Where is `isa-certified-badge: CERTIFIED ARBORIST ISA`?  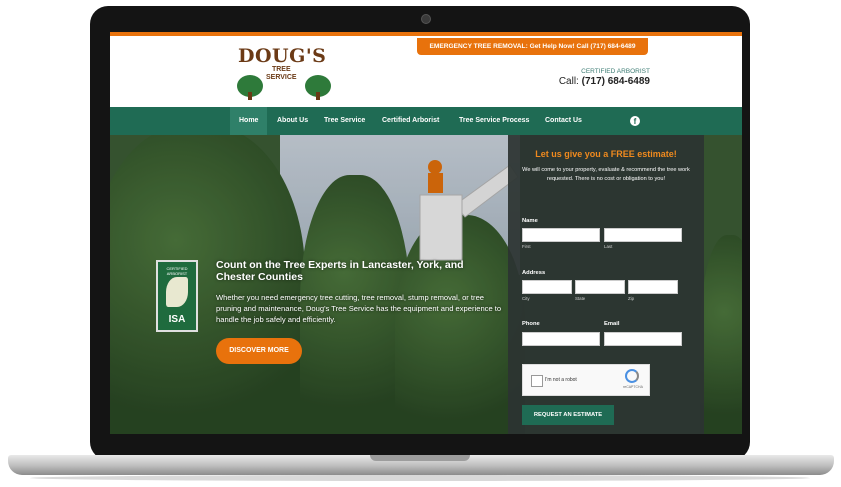 isa-certified-badge: CERTIFIED ARBORIST ISA is located at coordinates (177, 296).